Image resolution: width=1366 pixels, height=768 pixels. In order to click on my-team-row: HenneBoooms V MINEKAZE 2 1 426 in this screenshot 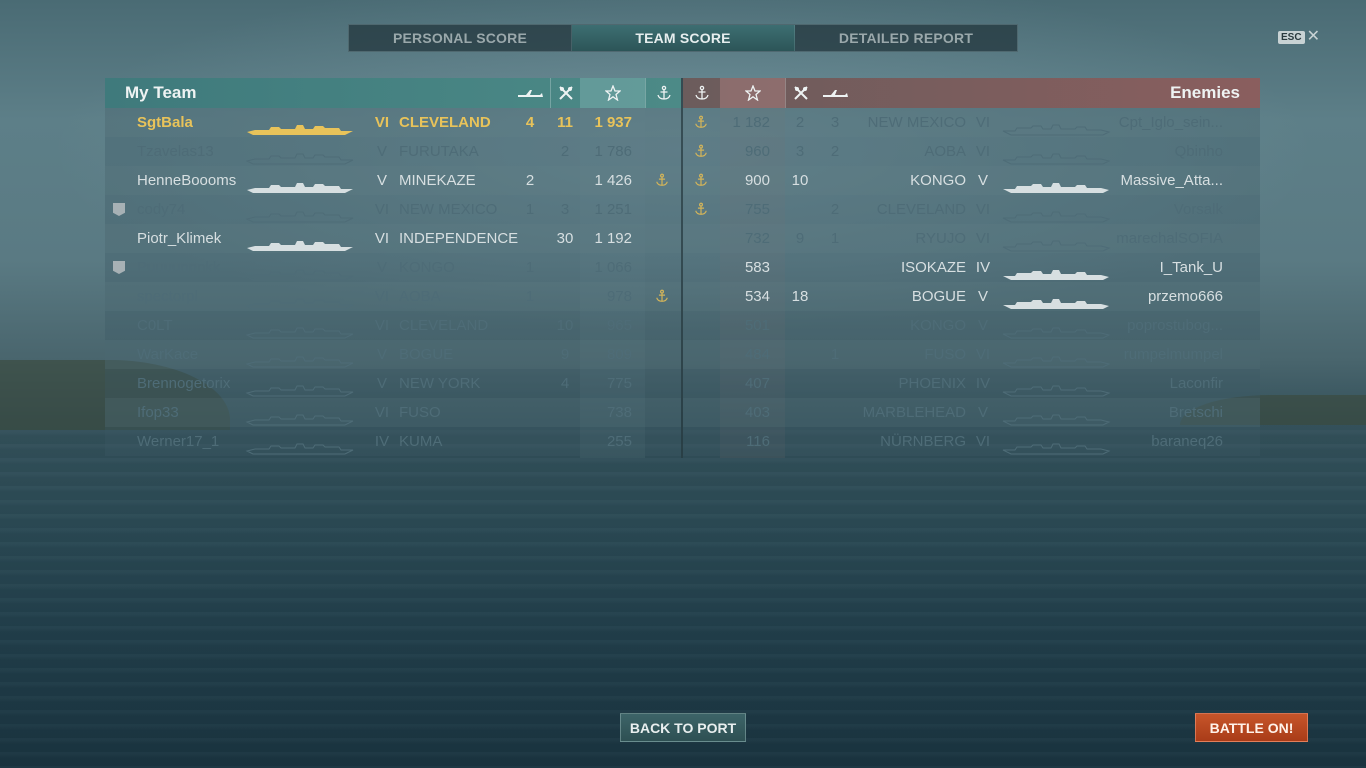, I will do `click(393, 180)`.